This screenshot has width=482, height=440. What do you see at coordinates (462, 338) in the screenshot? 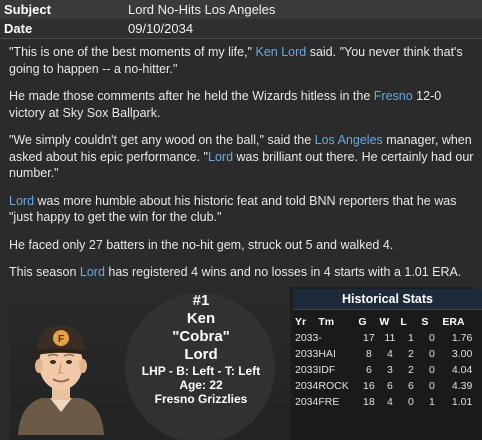
I see `stats-cell: 1.76` at bounding box center [462, 338].